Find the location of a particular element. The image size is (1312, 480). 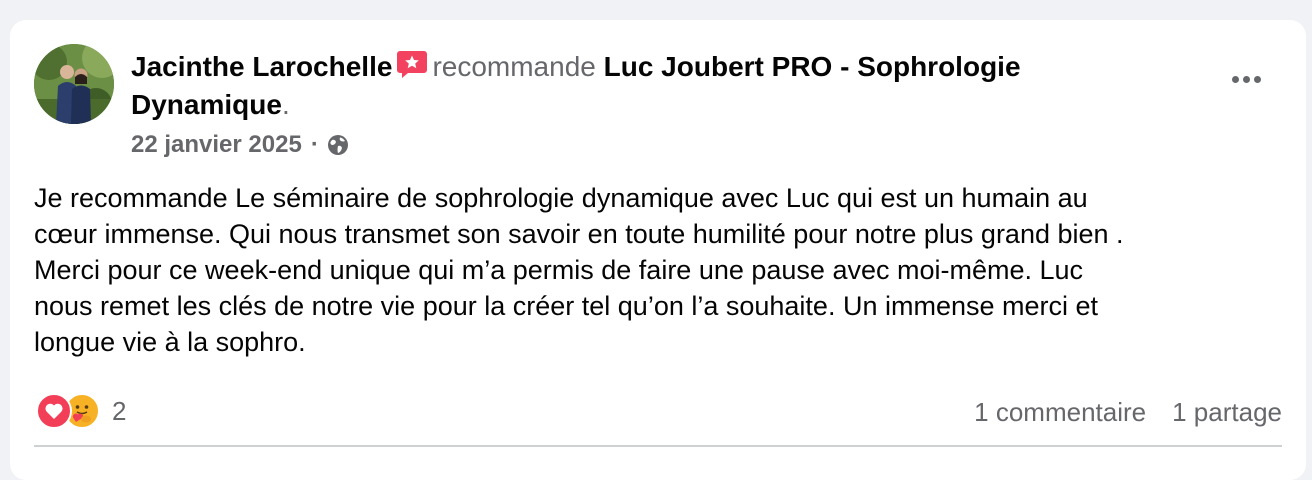

star-badge-icon is located at coordinates (412, 64).